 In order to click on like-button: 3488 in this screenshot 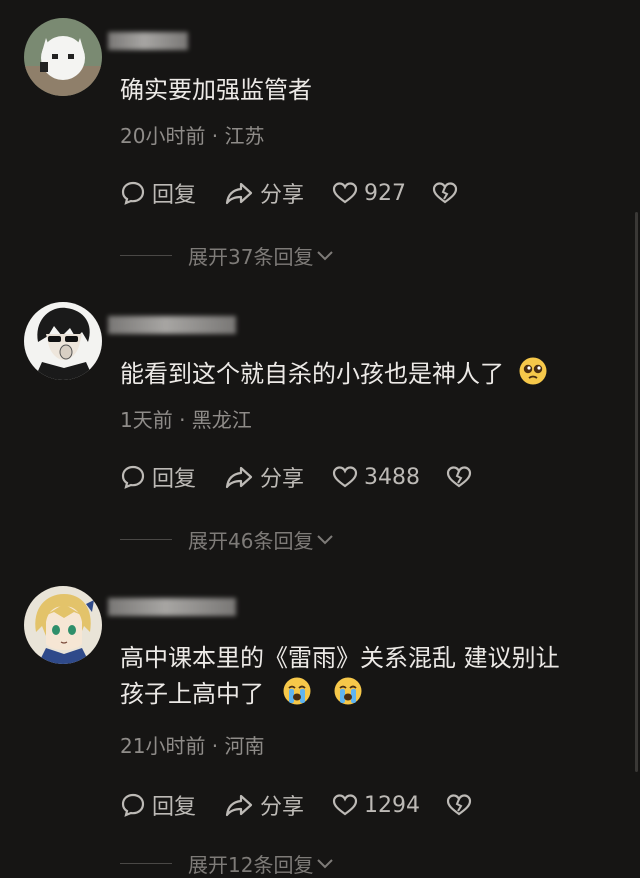, I will do `click(376, 477)`.